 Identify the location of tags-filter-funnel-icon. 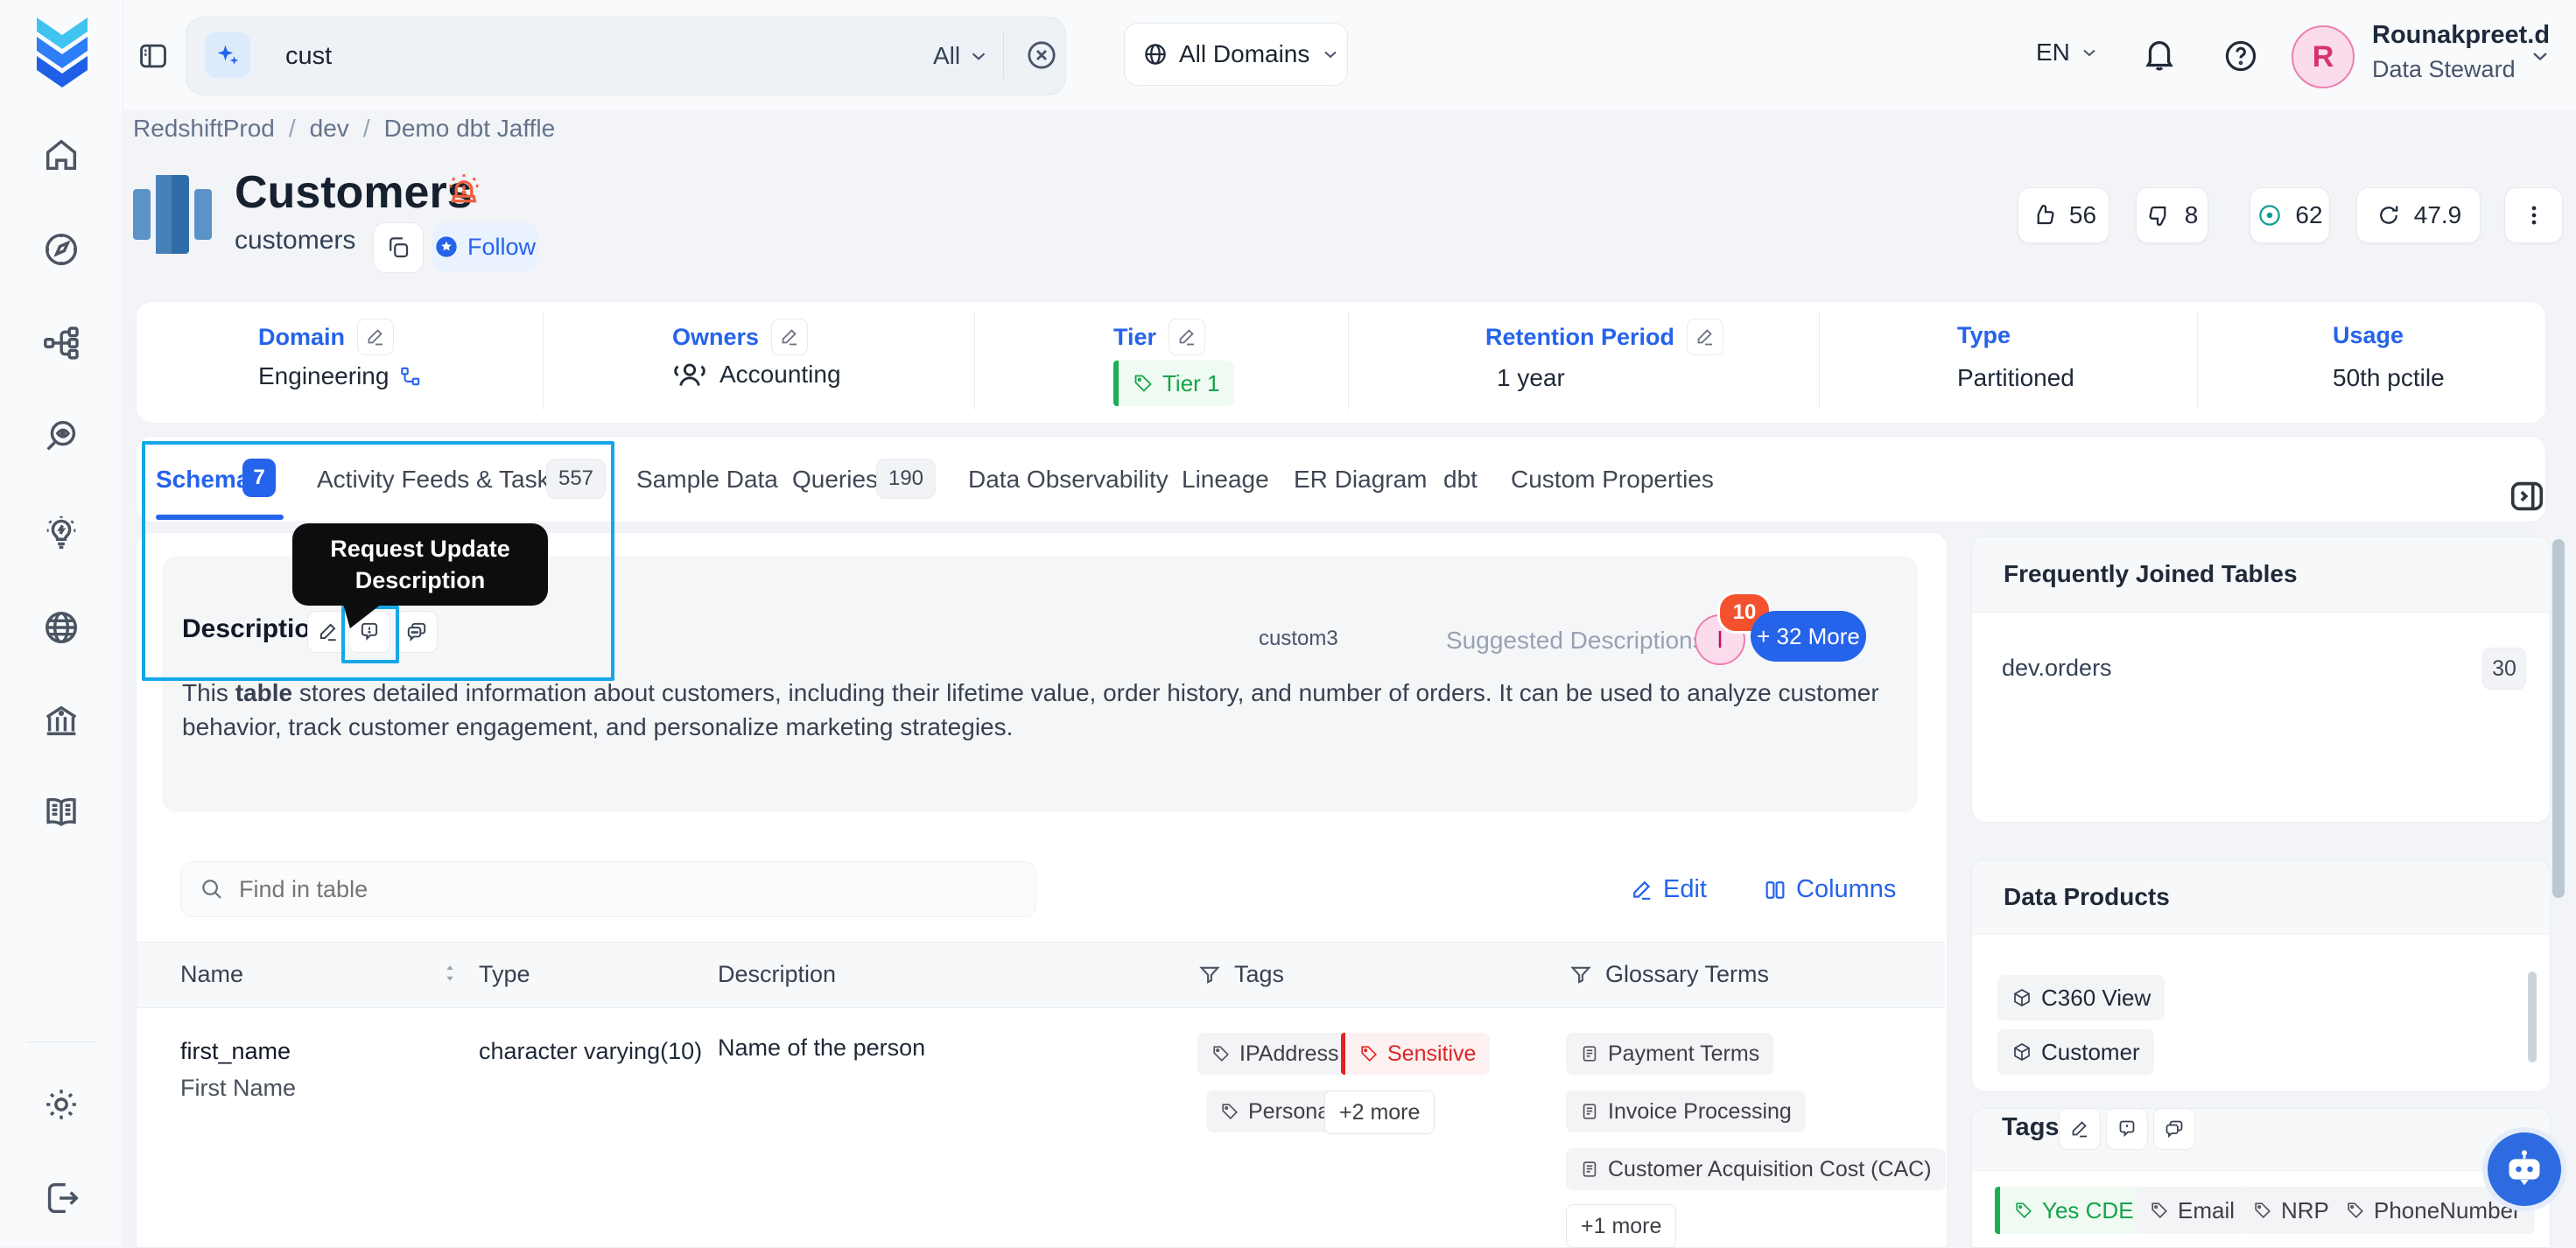
(1209, 975).